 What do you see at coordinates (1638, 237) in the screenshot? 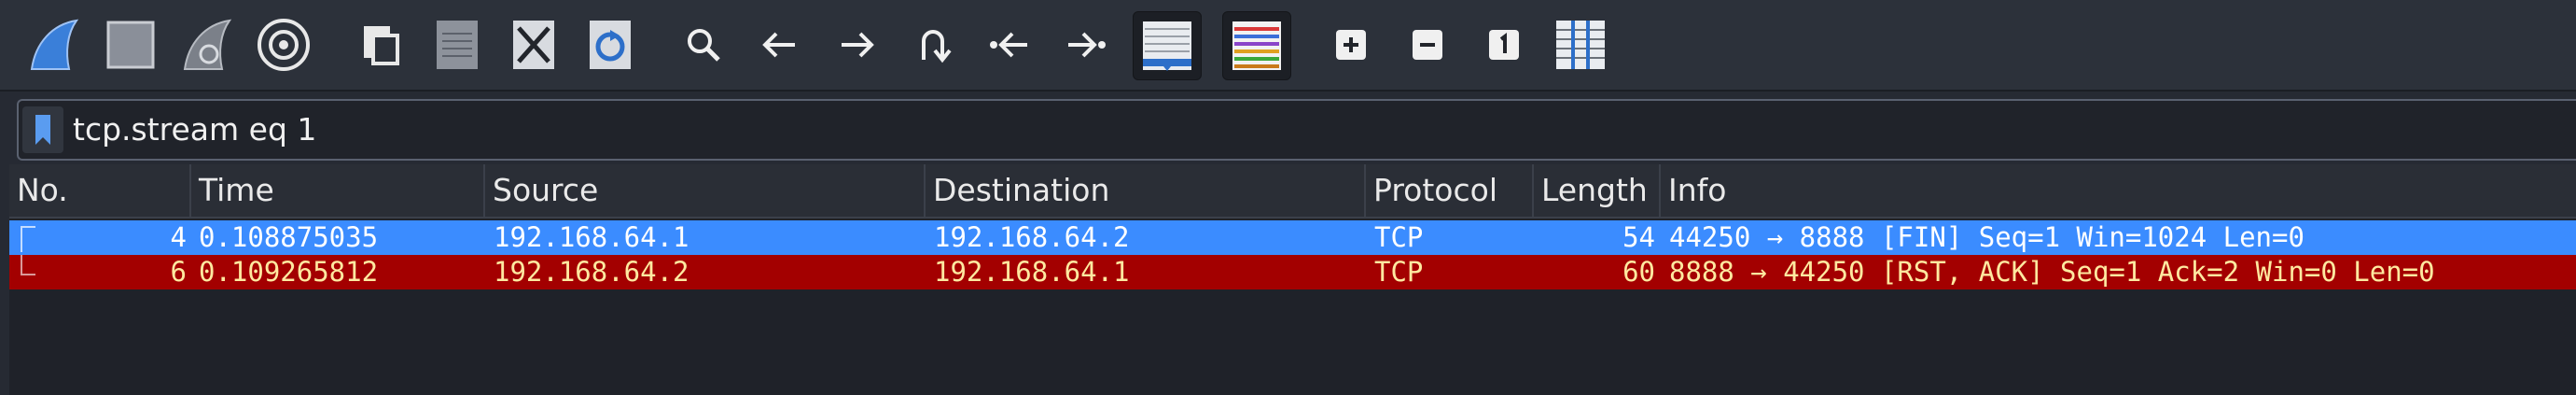
I see `packet-length: 54` at bounding box center [1638, 237].